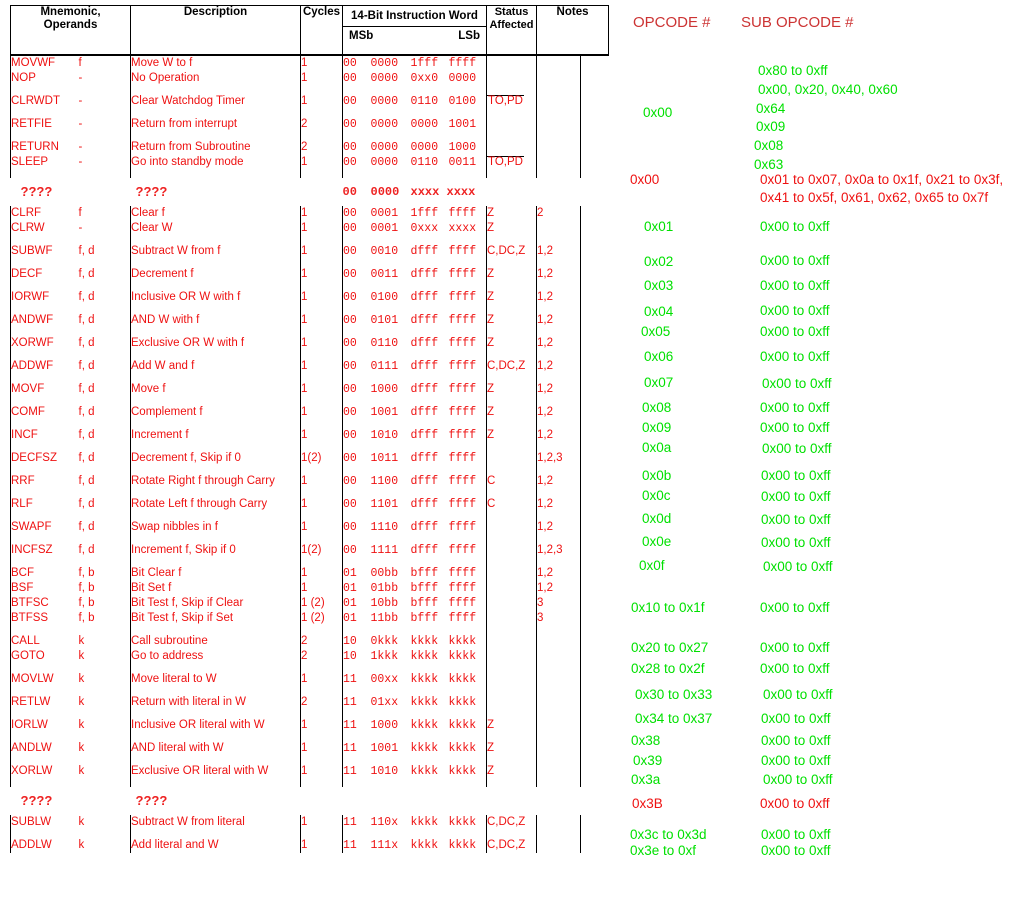 The image size is (1025, 900). What do you see at coordinates (215, 618) in the screenshot?
I see `cell-description: Bit Test f, Skip if Set` at bounding box center [215, 618].